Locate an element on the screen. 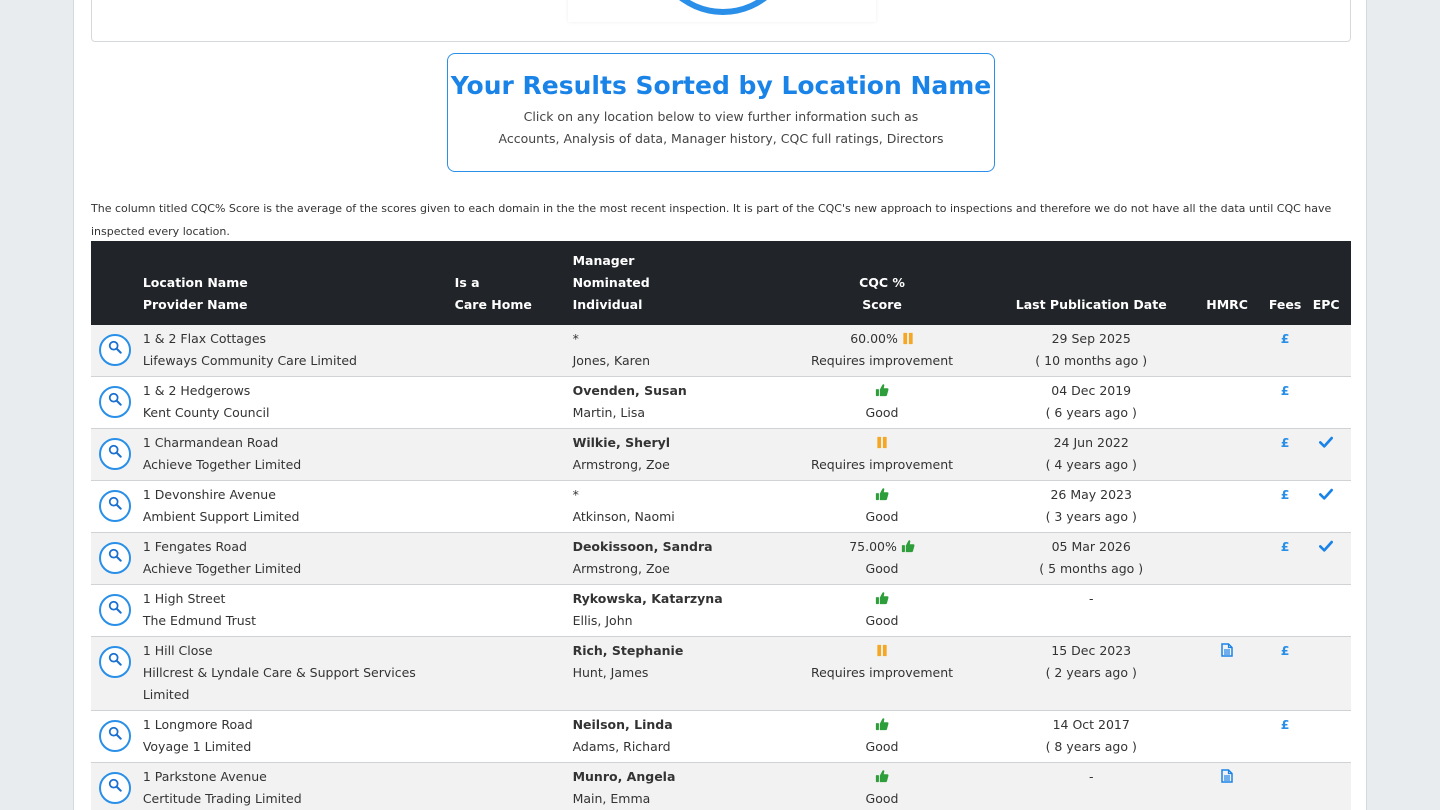  publication-date: - is located at coordinates (1091, 598).